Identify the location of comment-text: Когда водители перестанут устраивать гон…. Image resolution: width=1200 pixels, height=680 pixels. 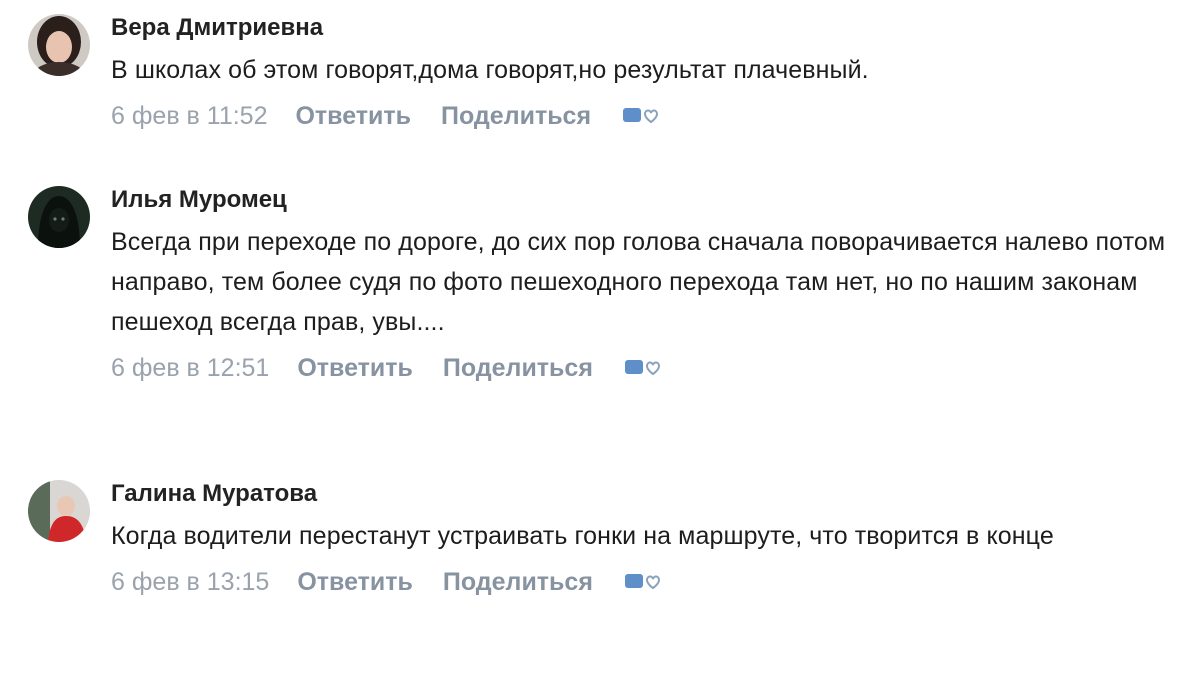
(582, 536).